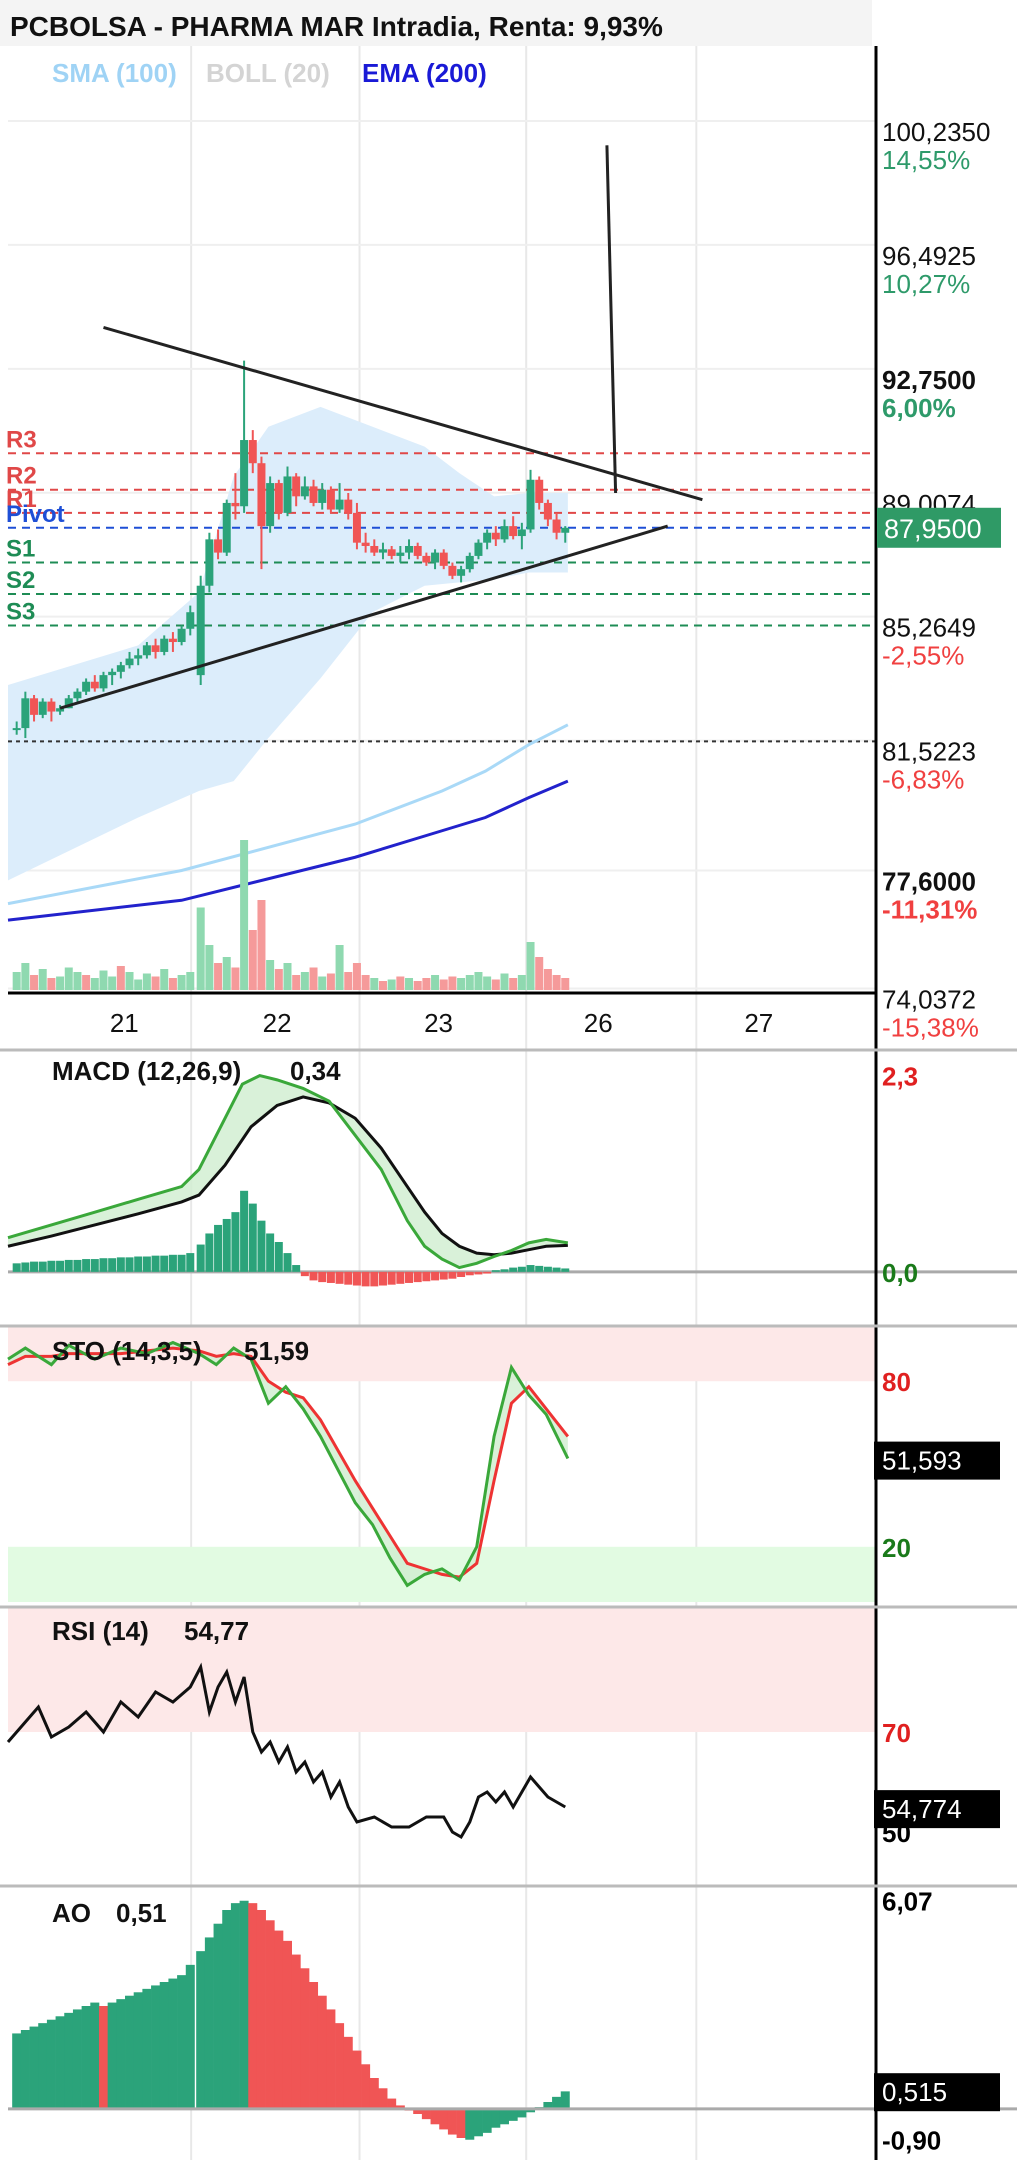 Image resolution: width=1017 pixels, height=2172 pixels. What do you see at coordinates (896, 1733) in the screenshot?
I see `rsi-axis-label: 70` at bounding box center [896, 1733].